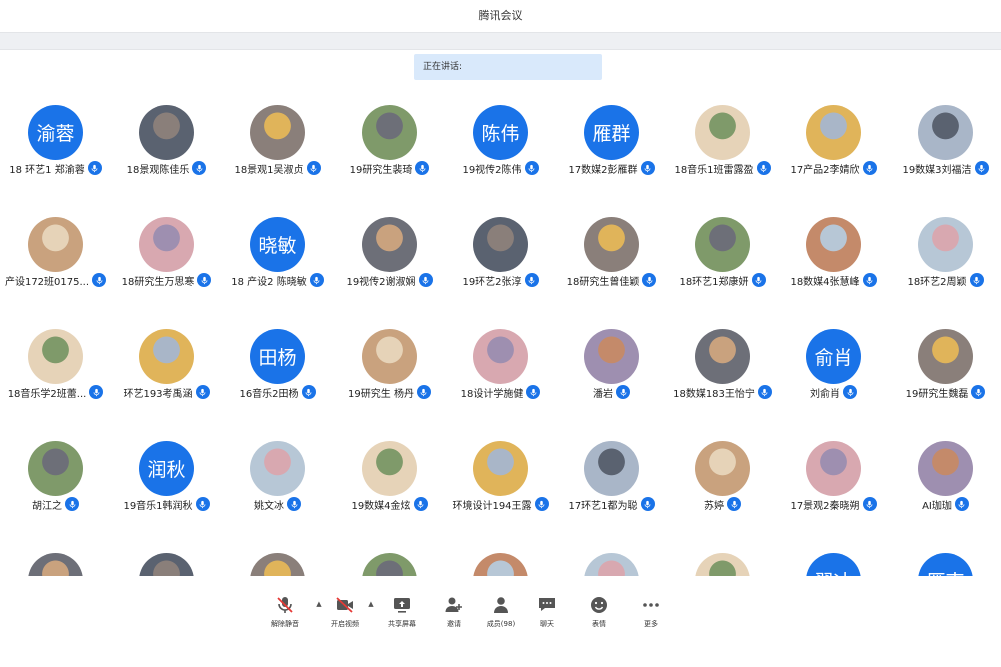  Describe the element at coordinates (454, 614) in the screenshot. I see `invite-button: 邀请` at that location.